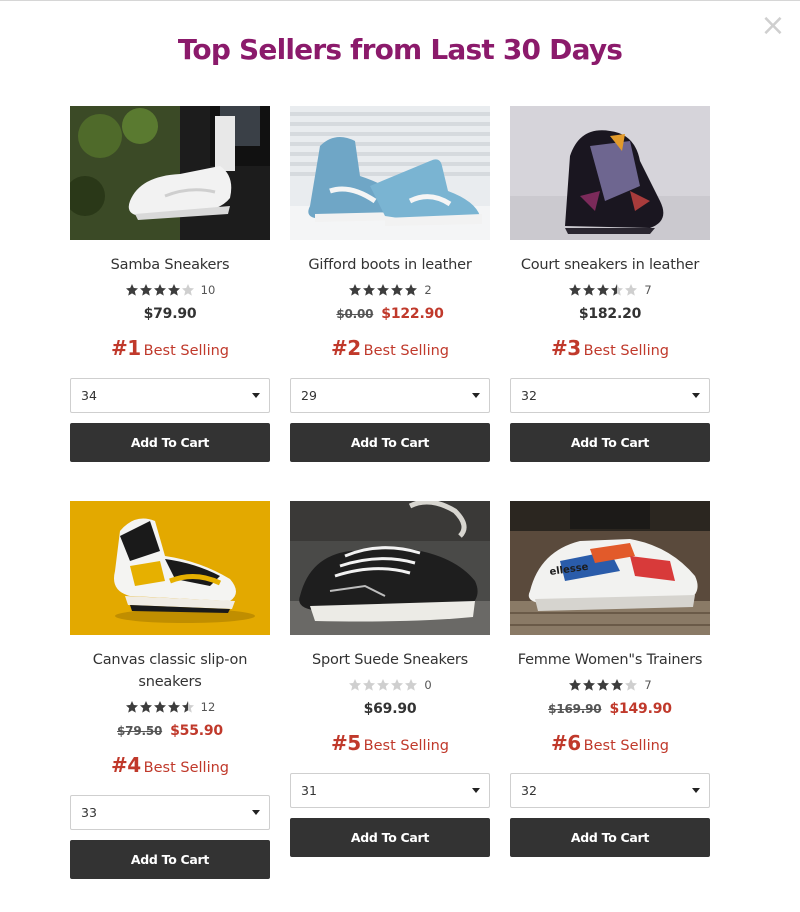 This screenshot has height=912, width=800. Describe the element at coordinates (345, 743) in the screenshot. I see `rank-number: #5` at that location.